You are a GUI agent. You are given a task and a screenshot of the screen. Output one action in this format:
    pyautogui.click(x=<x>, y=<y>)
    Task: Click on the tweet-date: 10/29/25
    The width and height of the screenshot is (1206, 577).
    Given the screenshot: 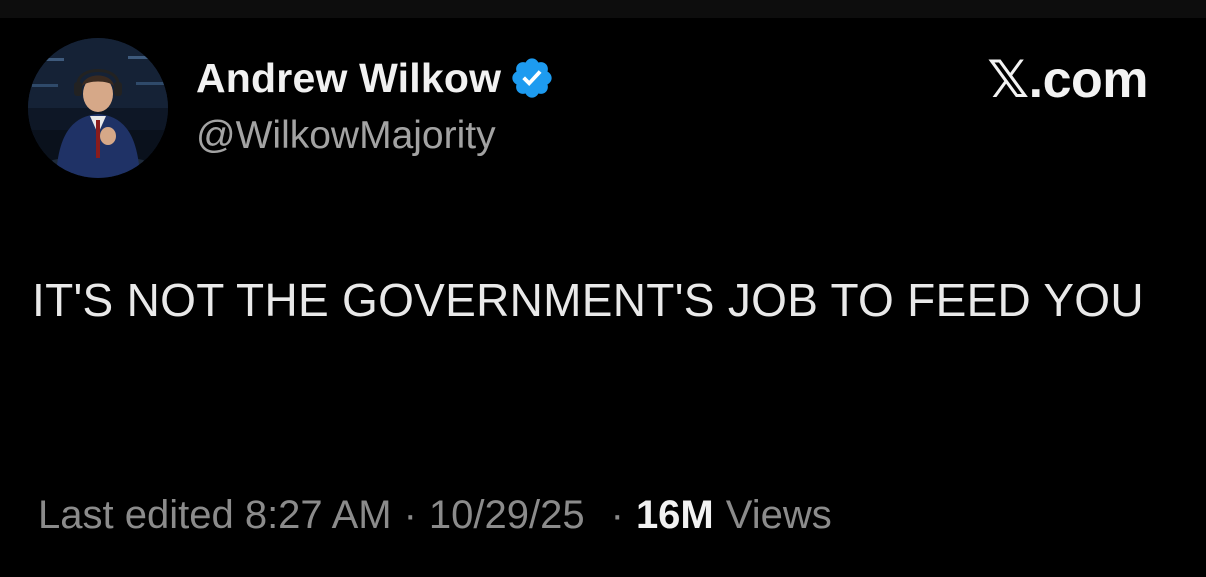 What is the action you would take?
    pyautogui.click(x=507, y=515)
    